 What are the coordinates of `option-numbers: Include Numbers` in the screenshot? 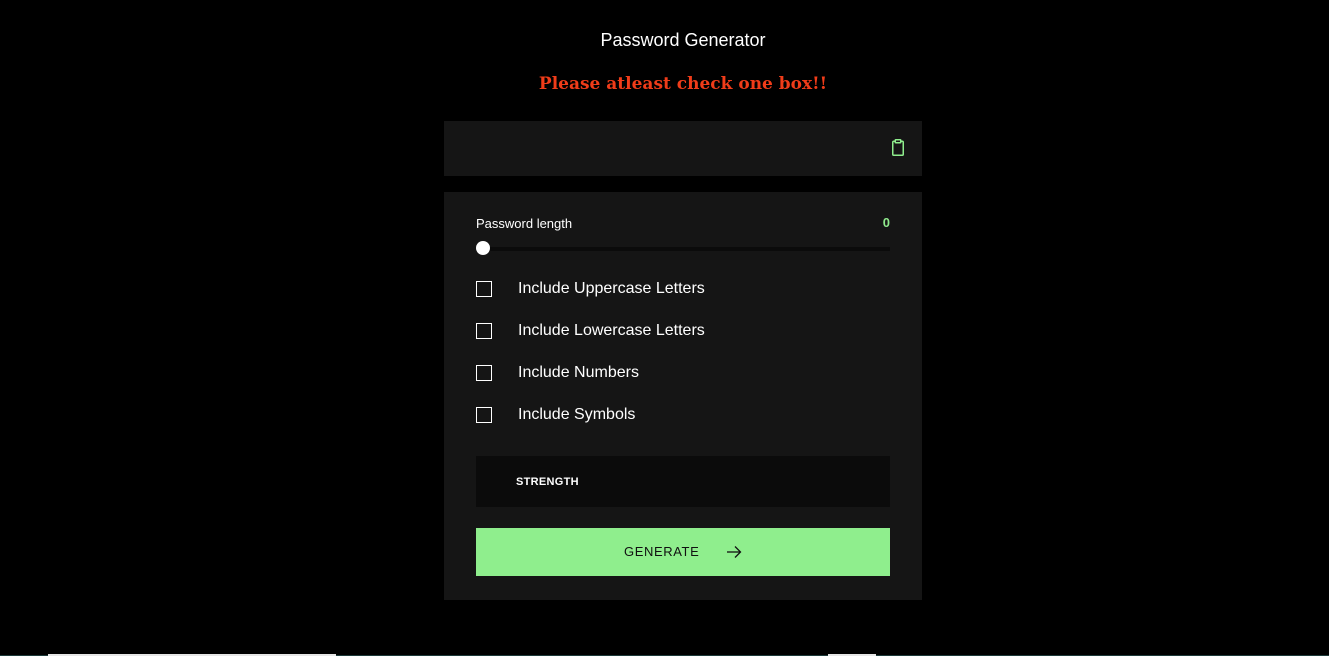 It's located at (683, 374).